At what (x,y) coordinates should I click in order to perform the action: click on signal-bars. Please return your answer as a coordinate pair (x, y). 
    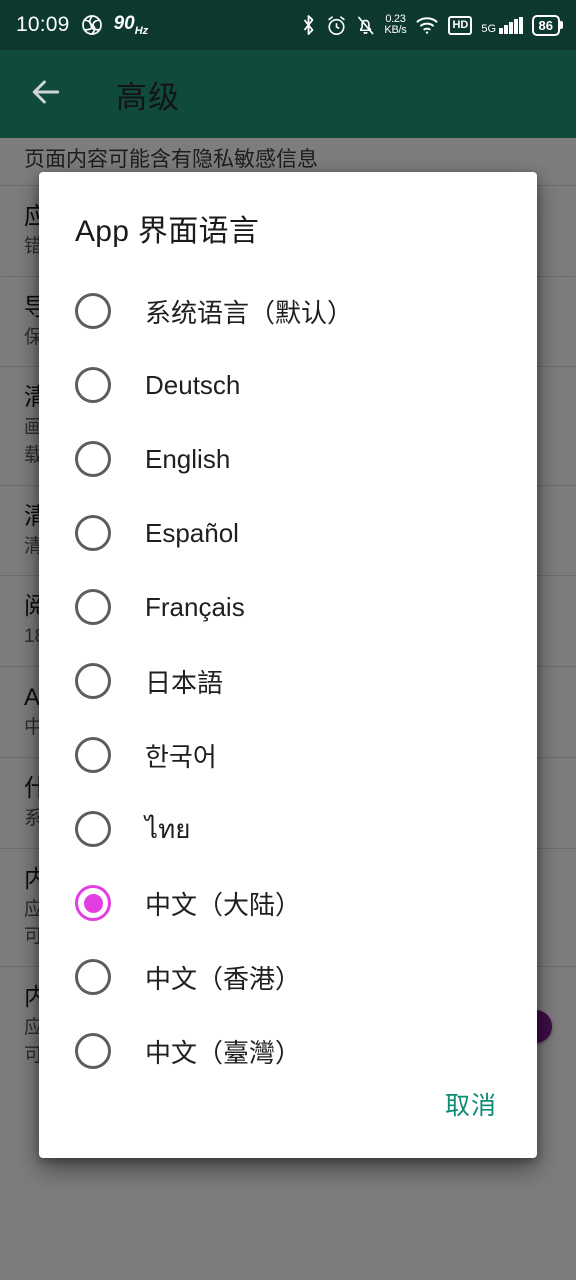
    Looking at the image, I should click on (511, 25).